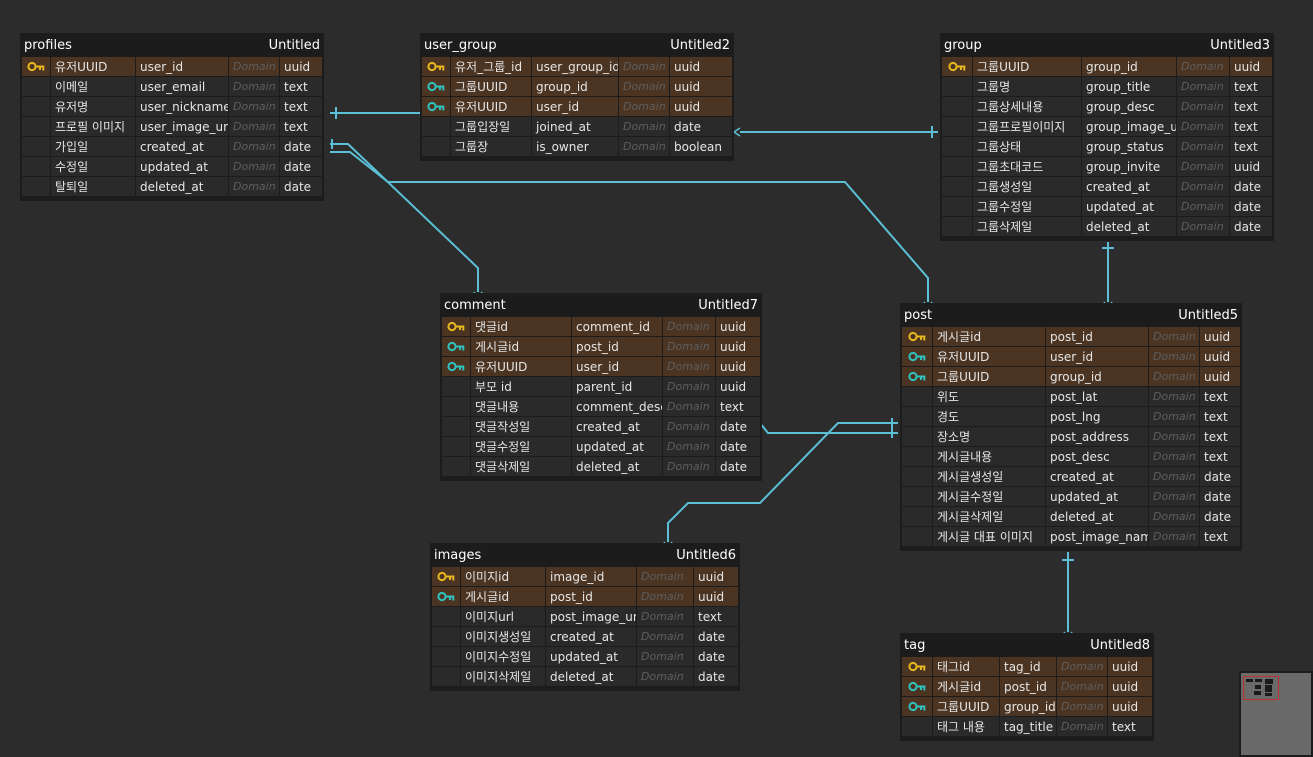 The height and width of the screenshot is (757, 1313). What do you see at coordinates (491, 146) in the screenshot?
I see `logical-name-cell: 그룹장` at bounding box center [491, 146].